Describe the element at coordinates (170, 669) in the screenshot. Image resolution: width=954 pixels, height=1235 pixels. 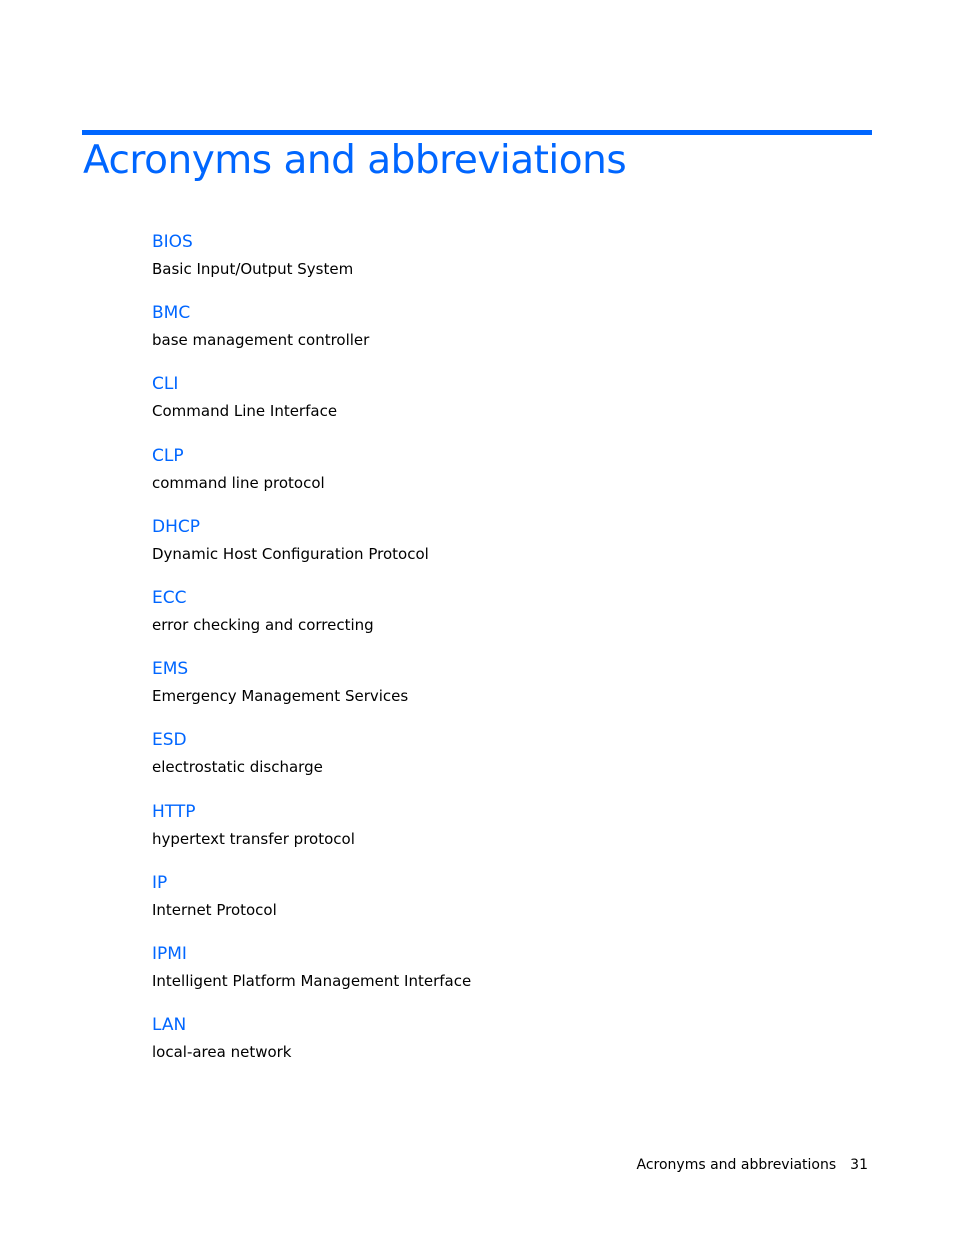
I see `acronym-term: EMS` at that location.